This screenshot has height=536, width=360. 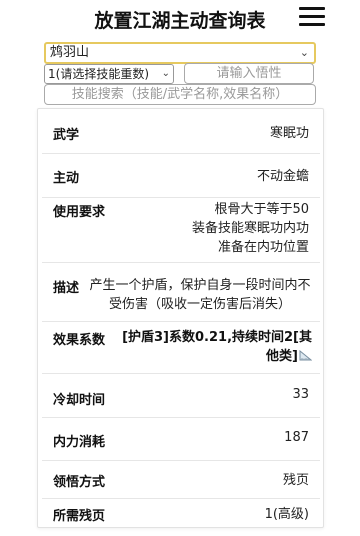 I want to click on level-select-value: 1(请选择技能重数), so click(x=98, y=74).